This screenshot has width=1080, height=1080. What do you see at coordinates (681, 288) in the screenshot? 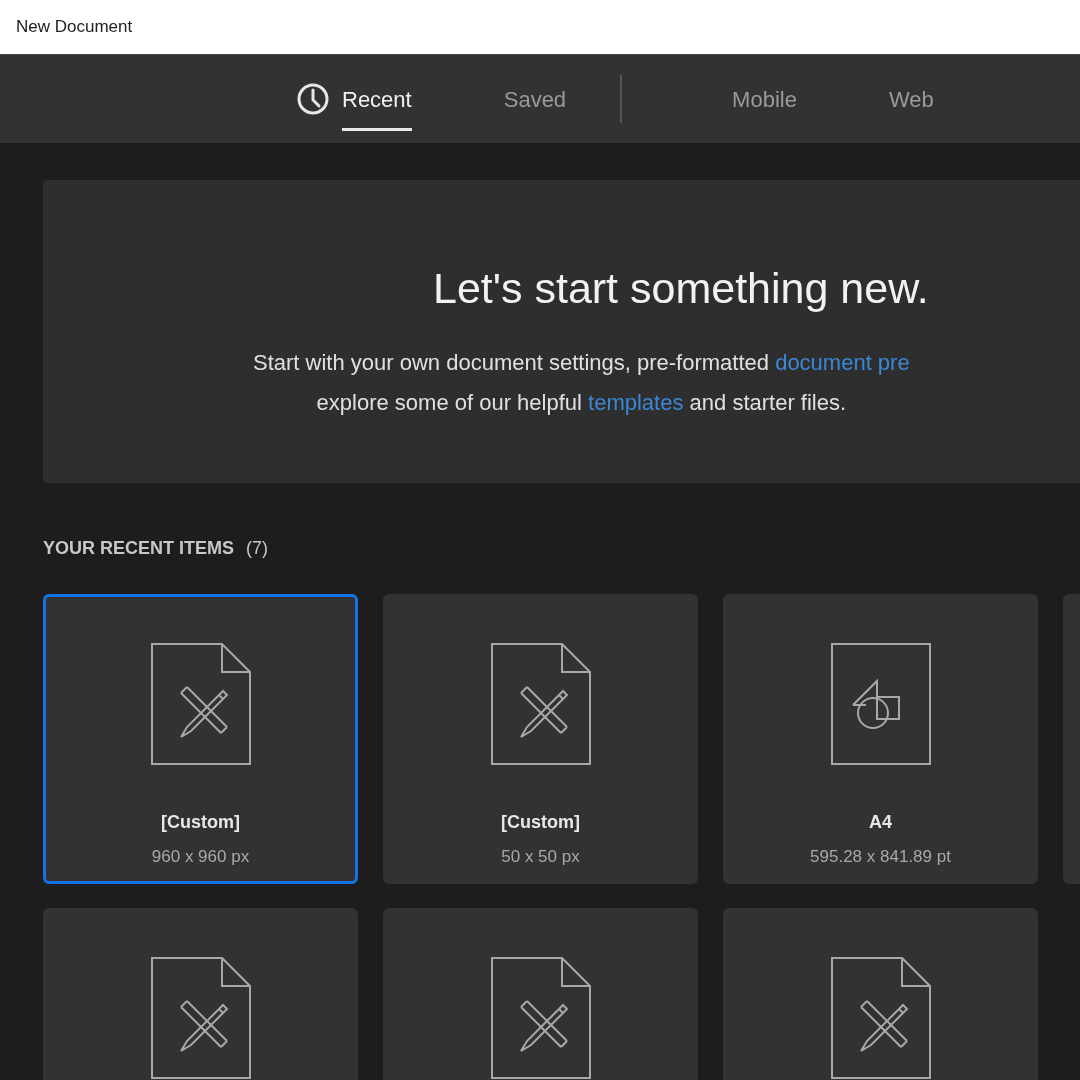
I see `welcome-heading: Let's start something new.` at bounding box center [681, 288].